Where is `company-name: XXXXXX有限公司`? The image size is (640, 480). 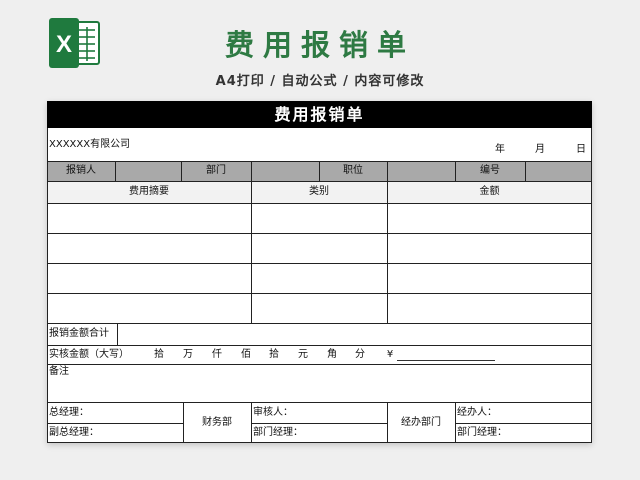 company-name: XXXXXX有限公司 is located at coordinates (90, 144).